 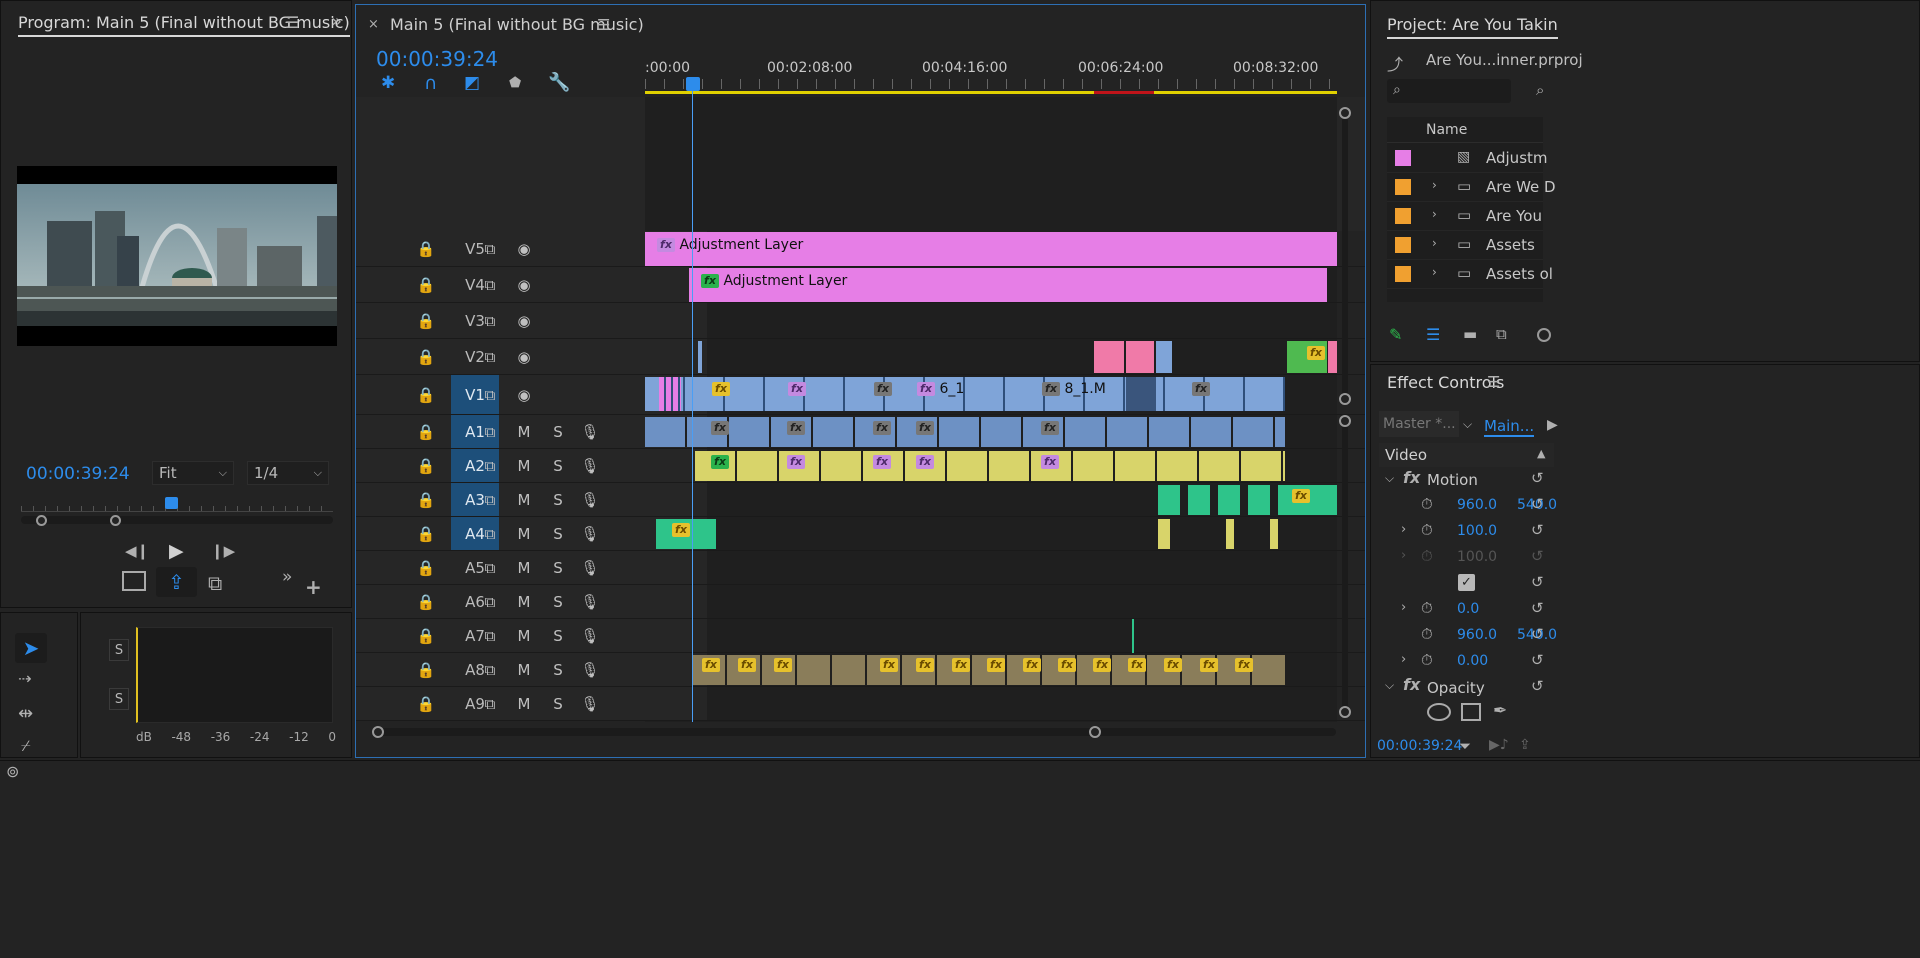 I want to click on find-icon: ⌕, so click(x=1540, y=90).